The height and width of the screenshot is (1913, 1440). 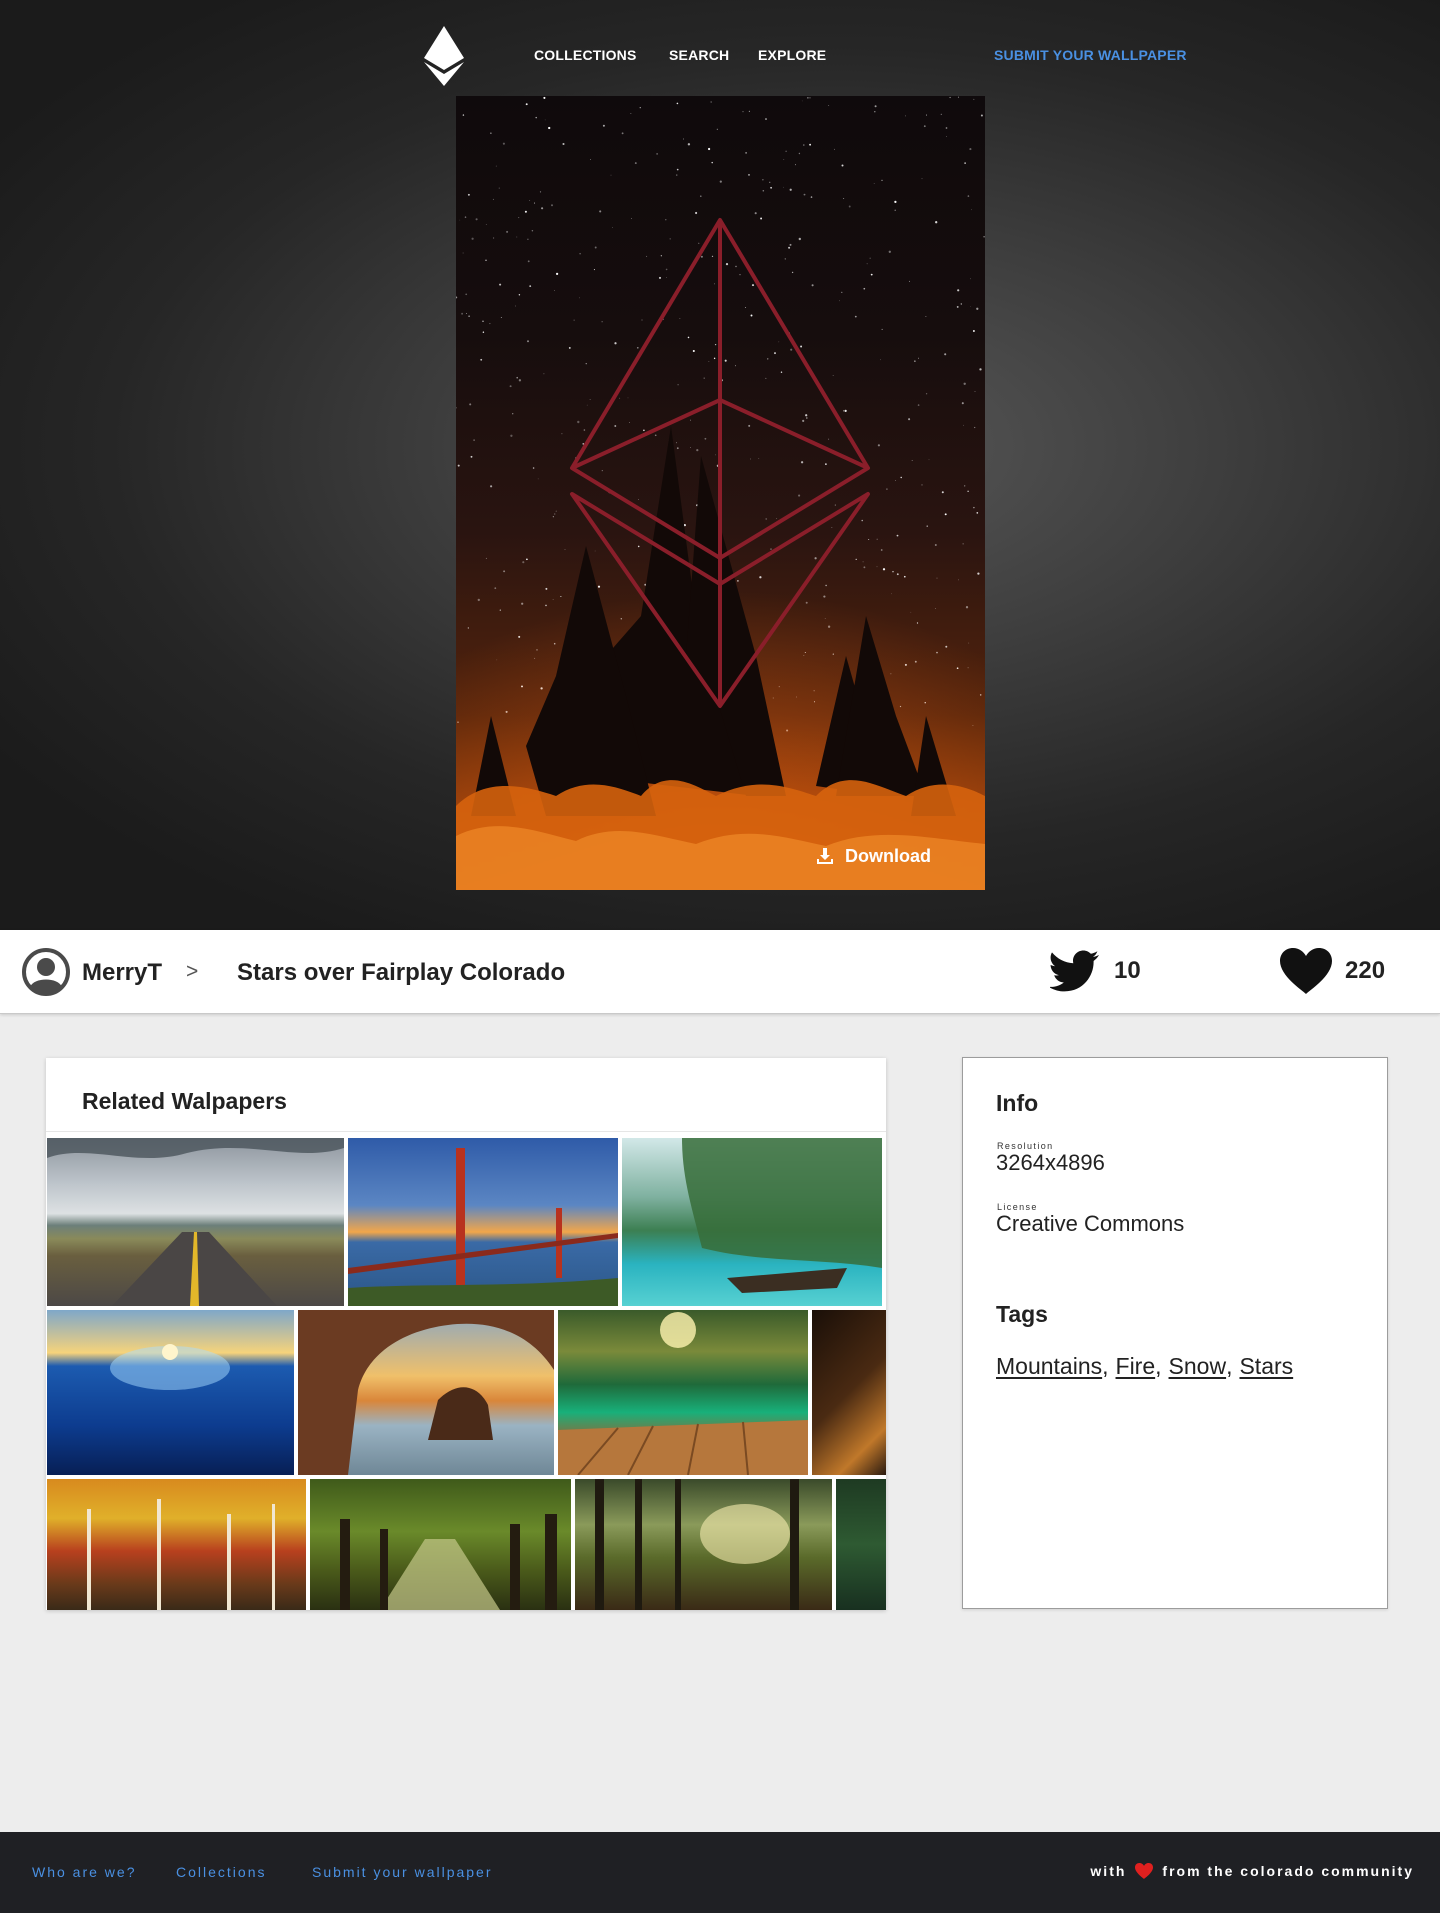 I want to click on tag-snow: Snow, so click(x=1198, y=1366).